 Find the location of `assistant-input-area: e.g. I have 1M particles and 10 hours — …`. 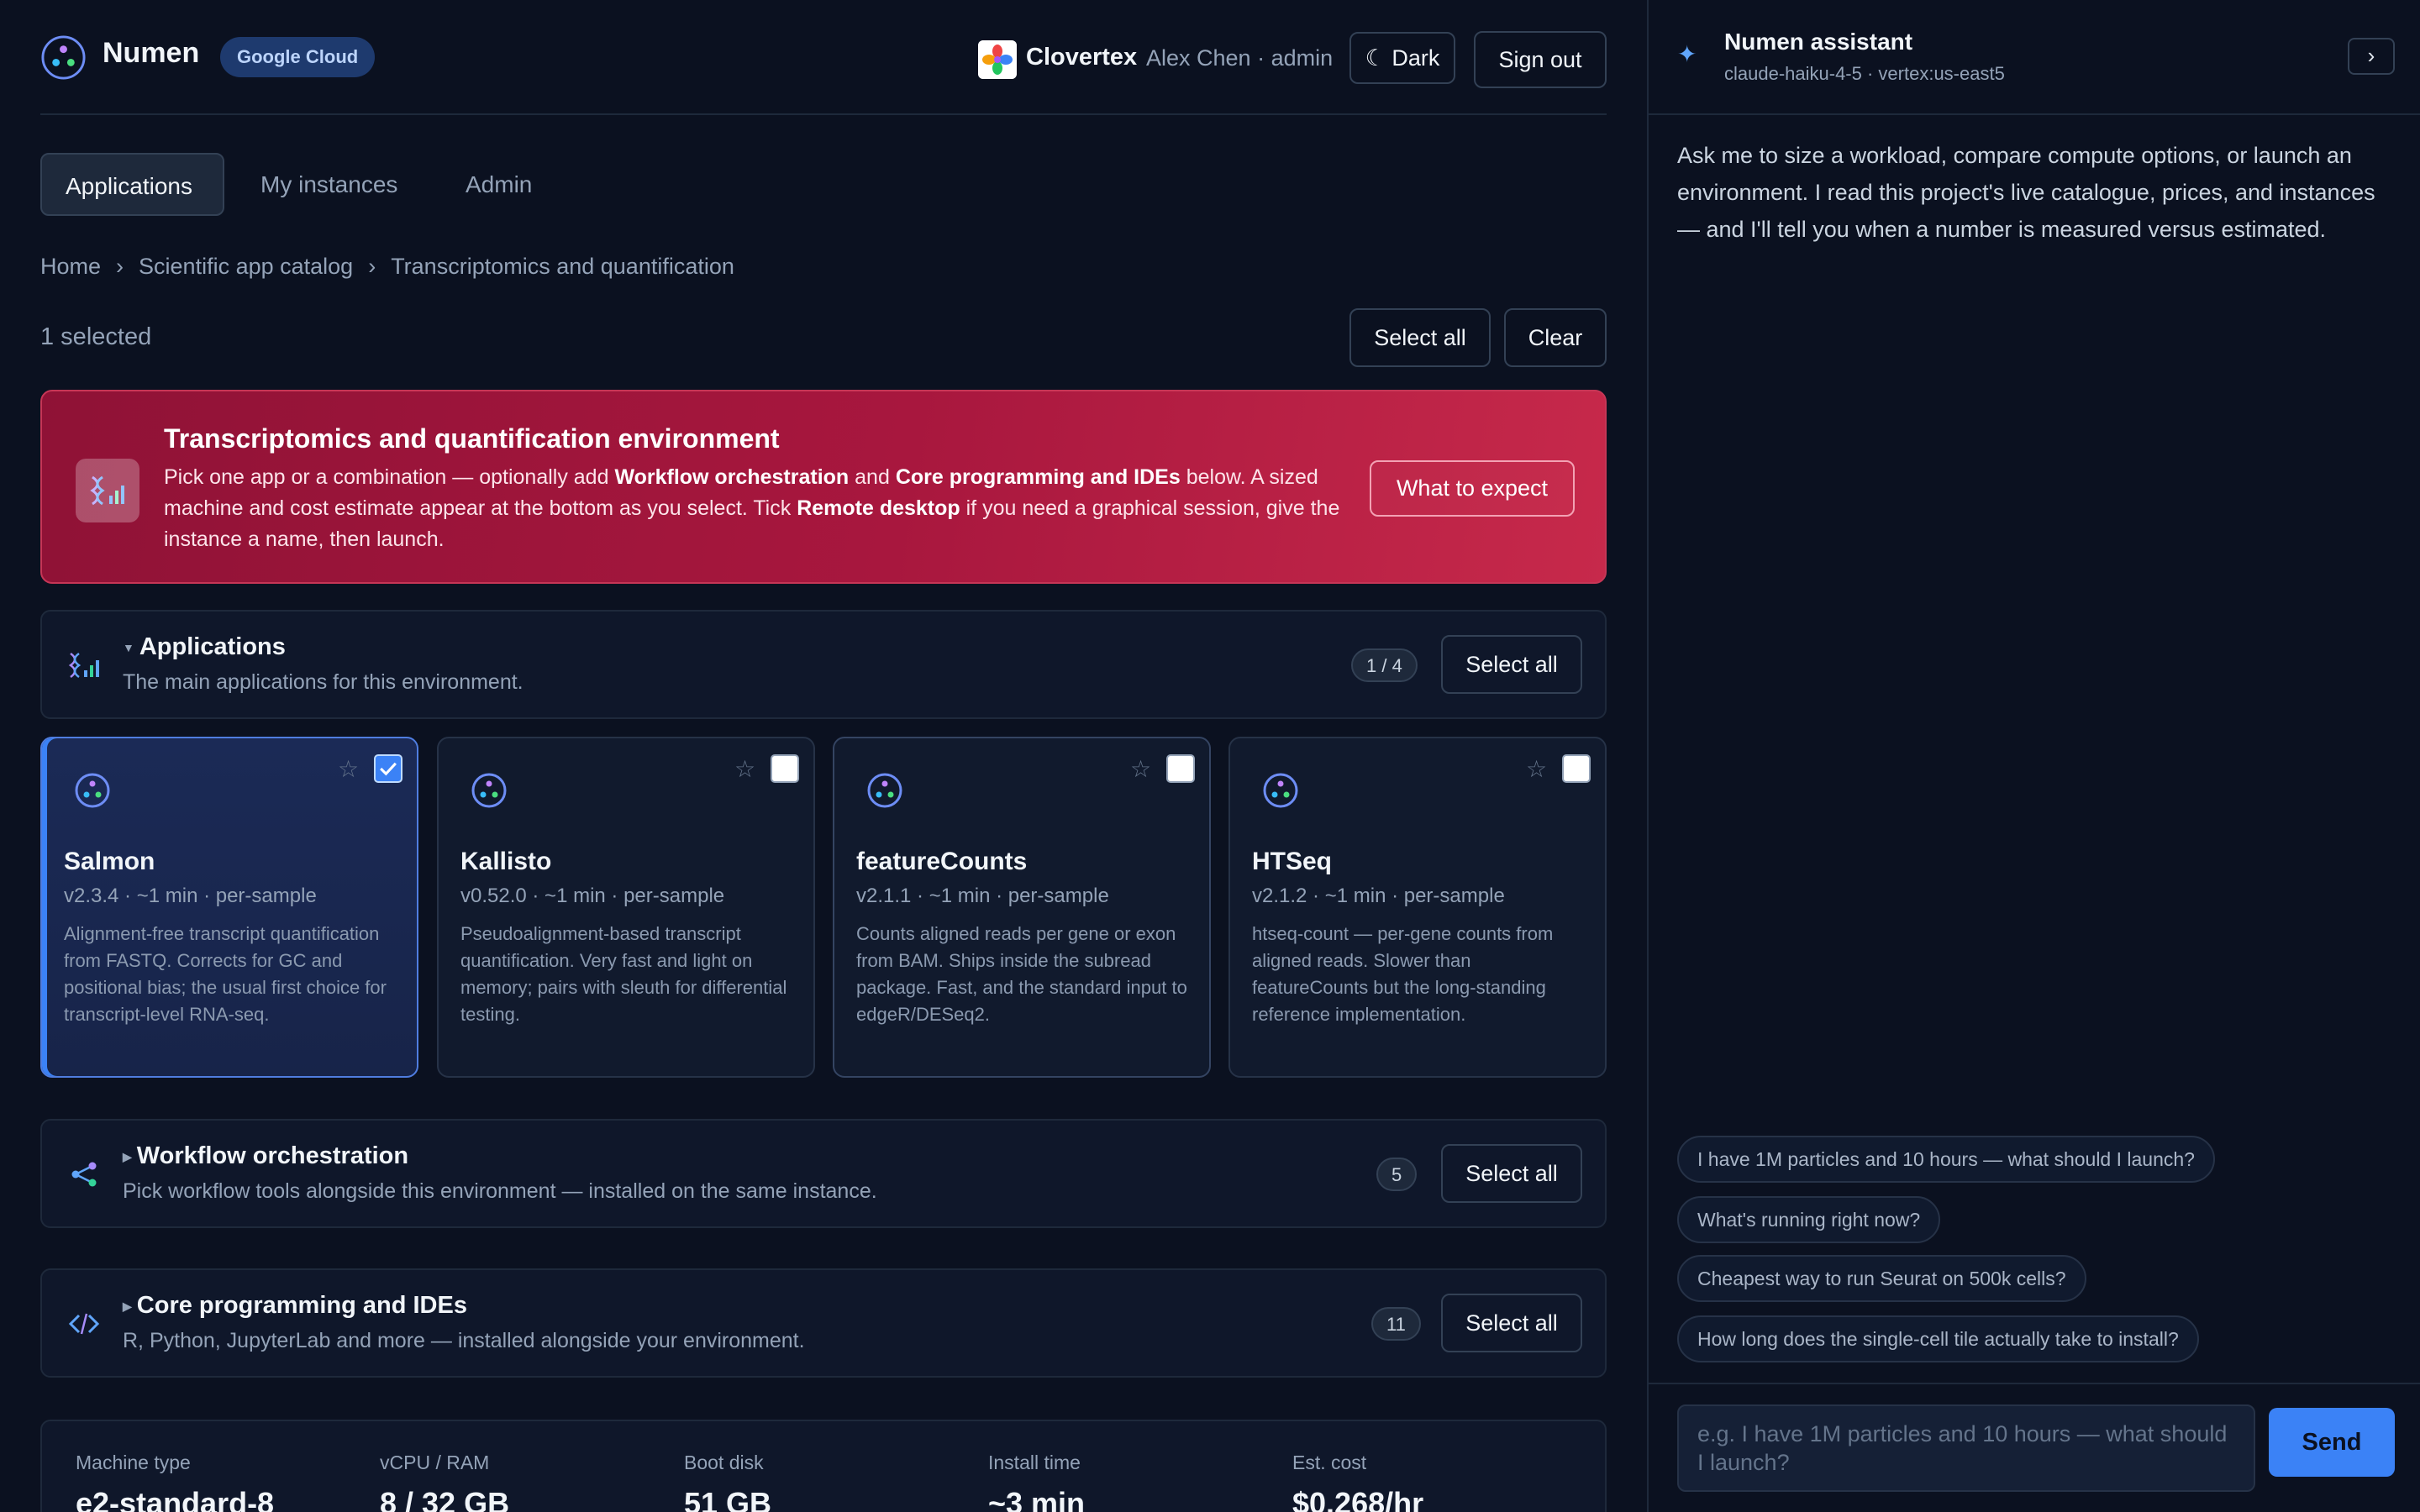

assistant-input-area: e.g. I have 1M particles and 10 hours — … is located at coordinates (2035, 1447).